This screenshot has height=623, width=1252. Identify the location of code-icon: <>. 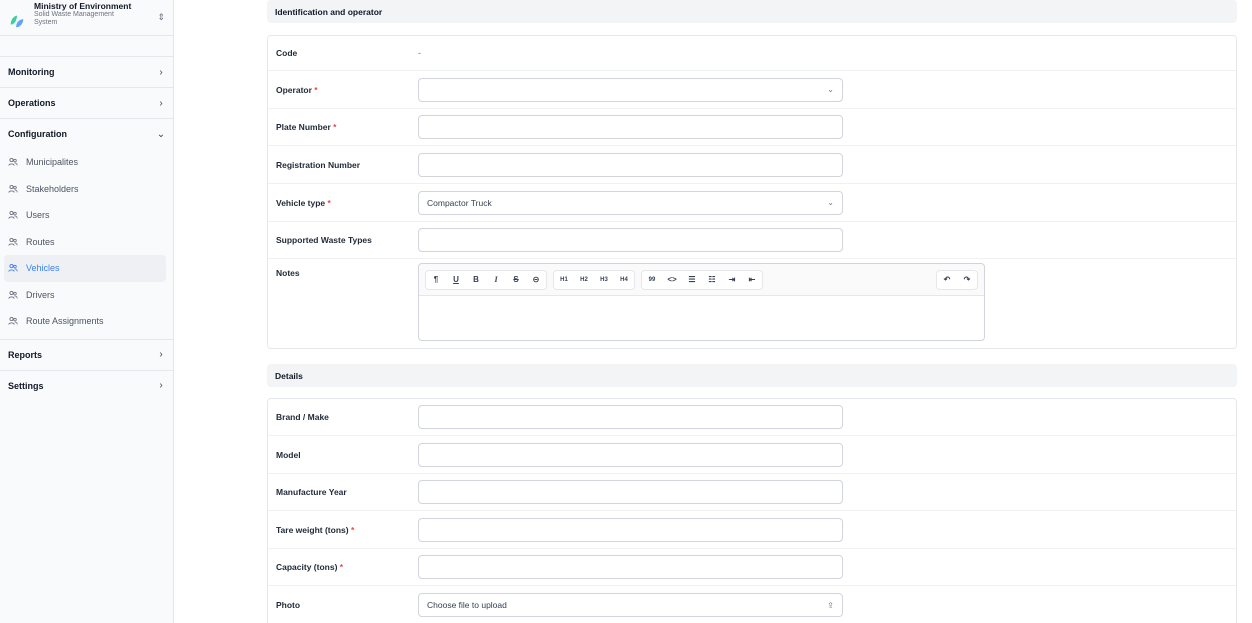
(672, 280).